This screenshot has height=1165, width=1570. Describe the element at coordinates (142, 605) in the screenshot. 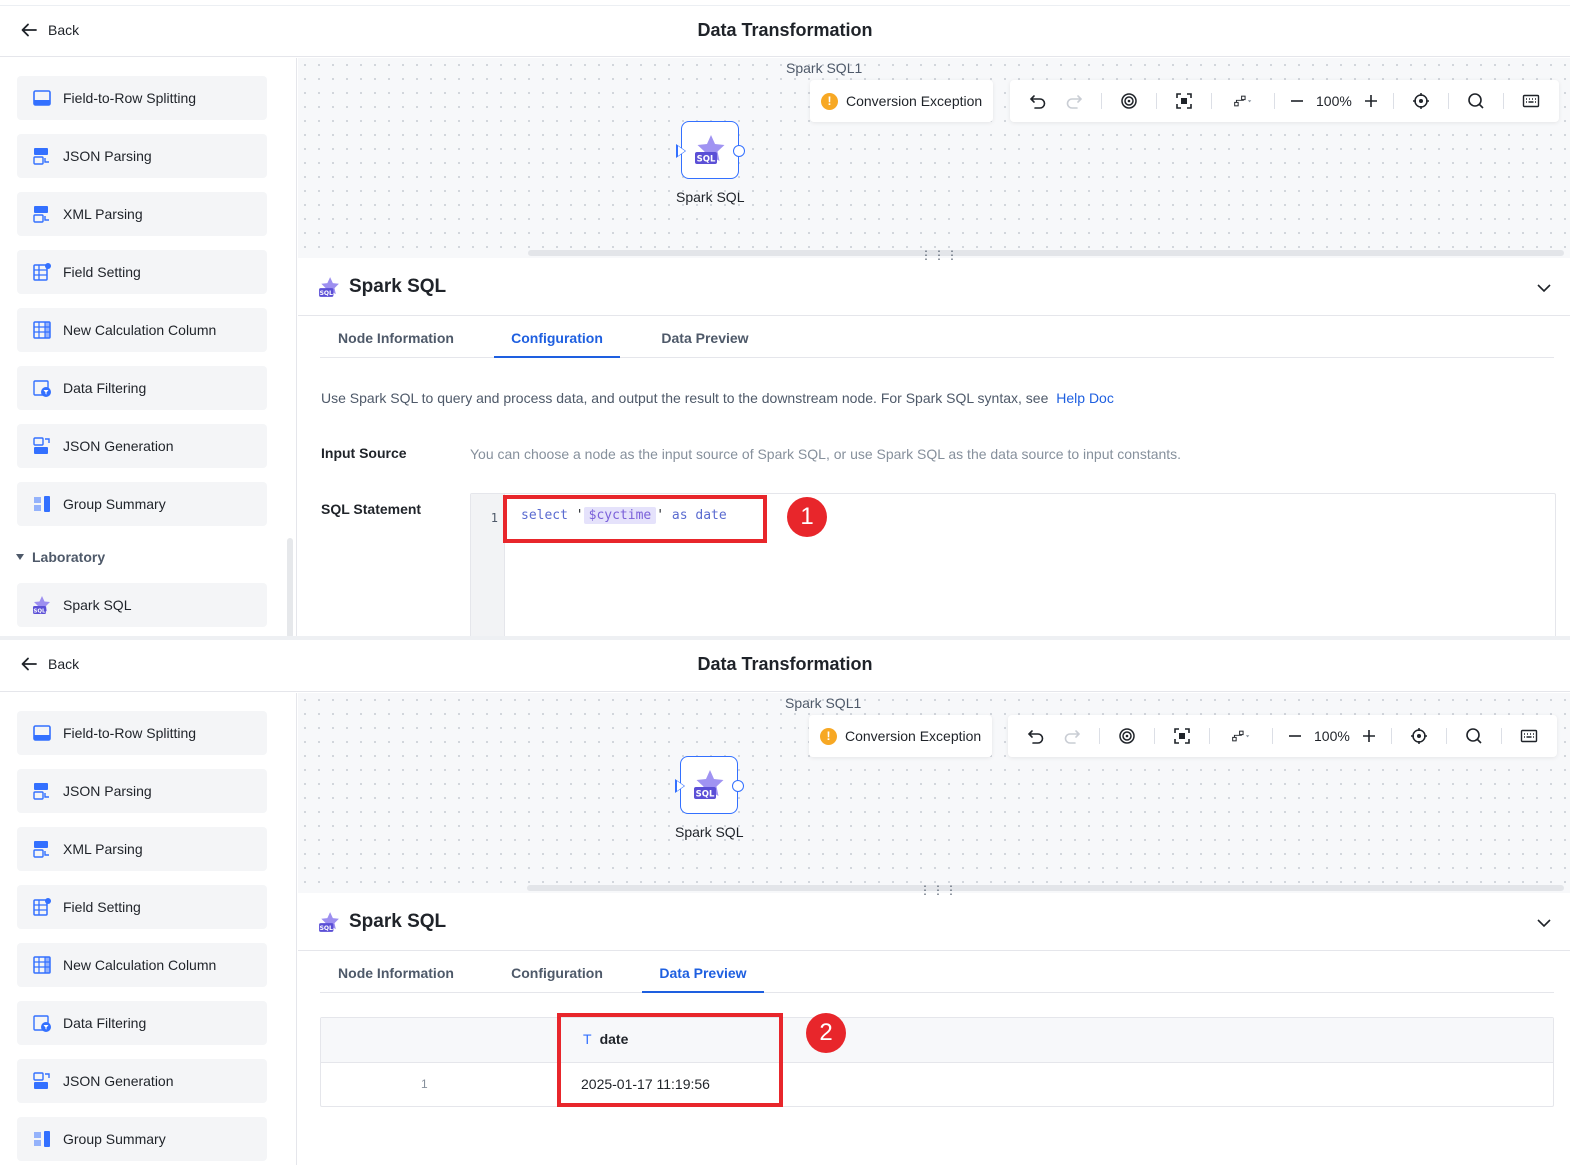

I see `sidebar-item-spark-sql: SQL Spark SQL` at that location.